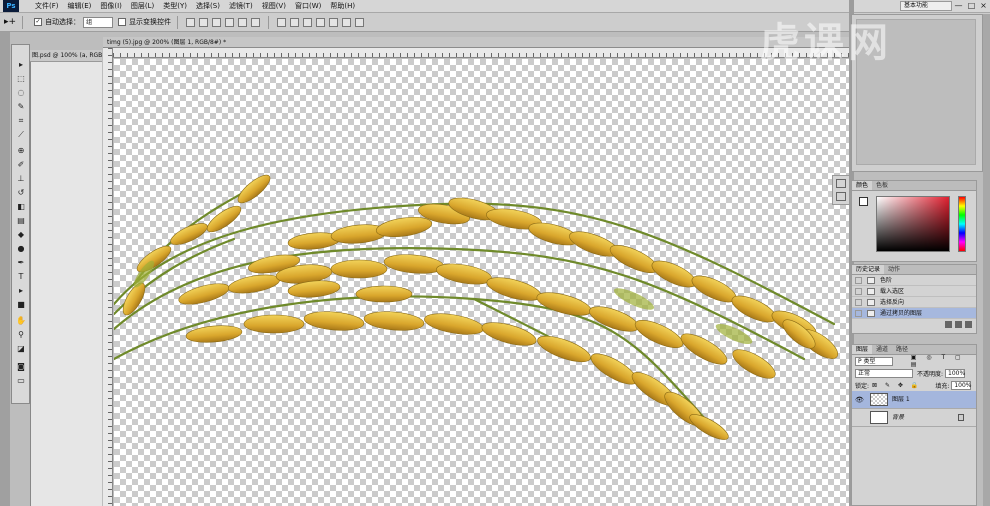 This screenshot has height=506, width=990. I want to click on menu-view: 视图(V), so click(274, 6).